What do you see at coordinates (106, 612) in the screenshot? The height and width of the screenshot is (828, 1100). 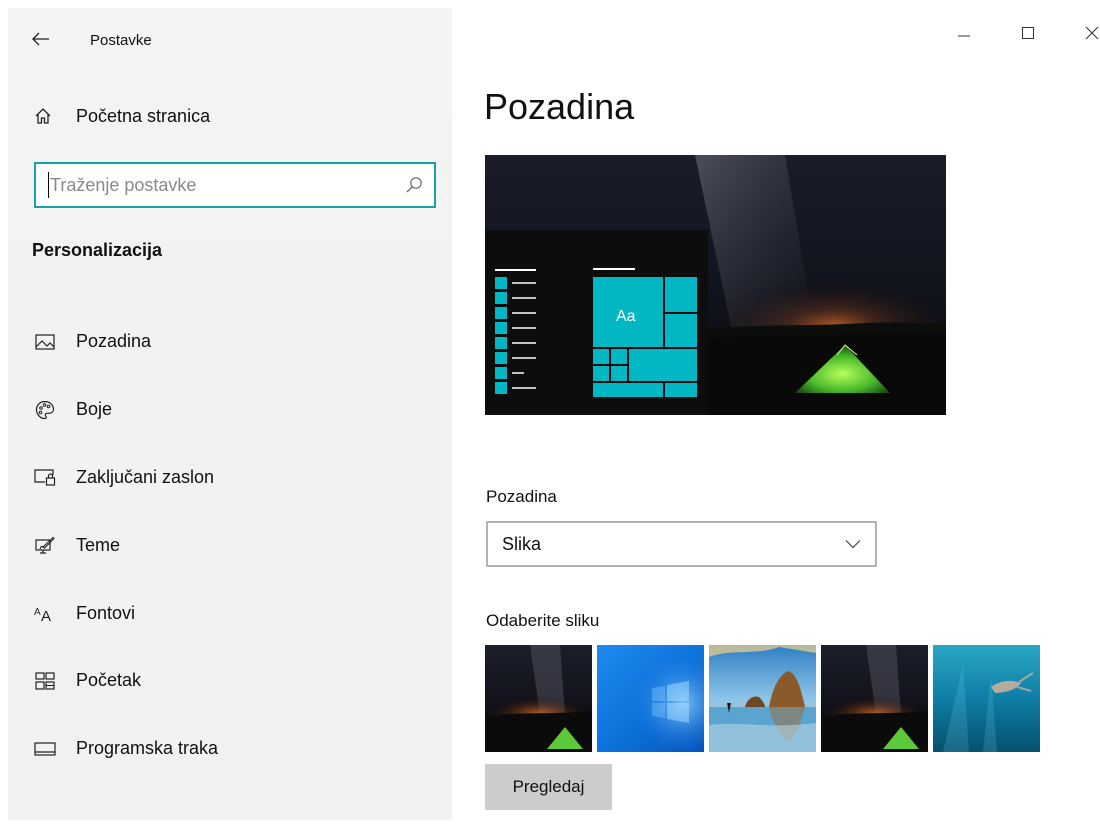 I see `sidebar-item-label: Fontovi` at bounding box center [106, 612].